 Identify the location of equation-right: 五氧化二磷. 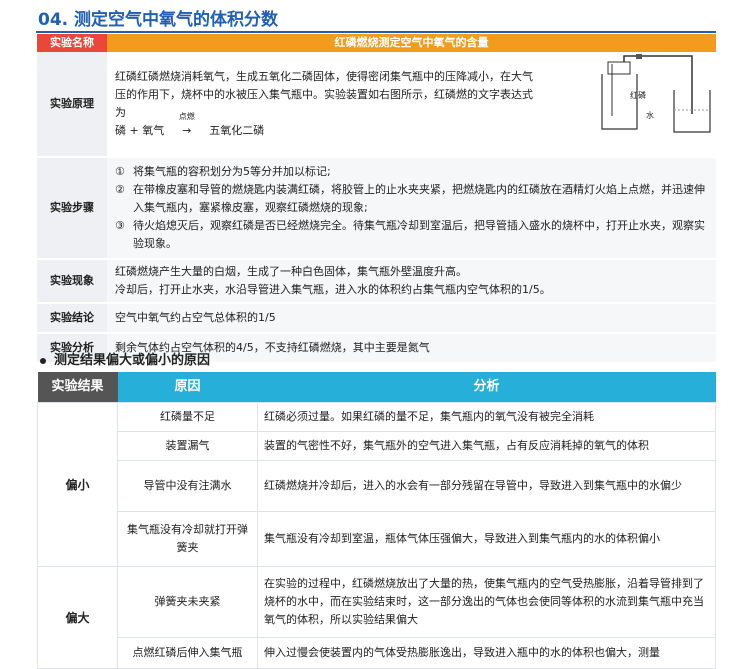
(237, 130).